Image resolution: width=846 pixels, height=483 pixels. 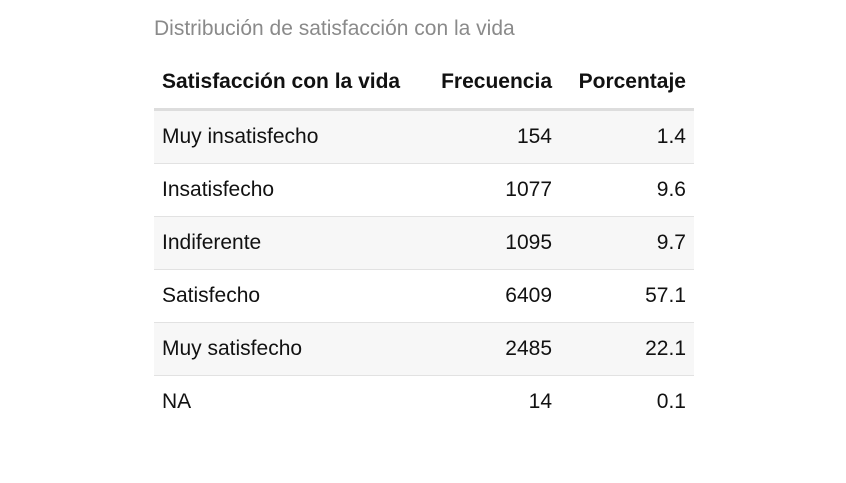 What do you see at coordinates (540, 401) in the screenshot?
I see `cell-frequency: 14` at bounding box center [540, 401].